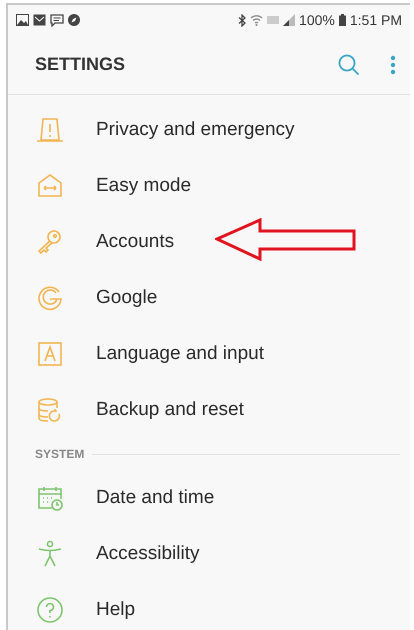  Describe the element at coordinates (80, 64) in the screenshot. I see `screen-title: SETTINGS` at that location.